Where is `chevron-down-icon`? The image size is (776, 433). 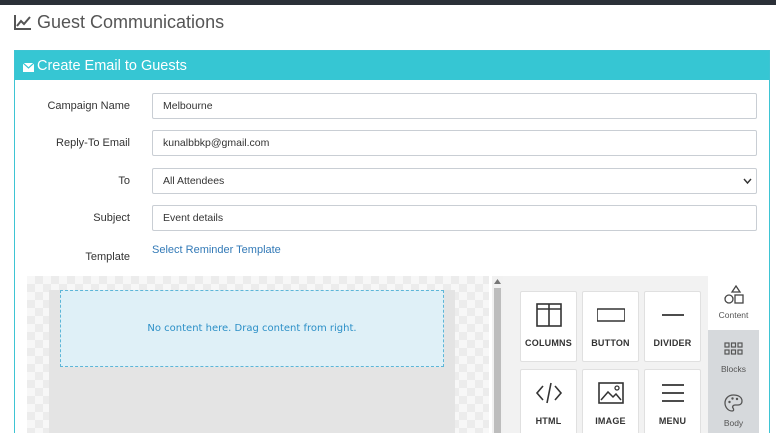 chevron-down-icon is located at coordinates (747, 181).